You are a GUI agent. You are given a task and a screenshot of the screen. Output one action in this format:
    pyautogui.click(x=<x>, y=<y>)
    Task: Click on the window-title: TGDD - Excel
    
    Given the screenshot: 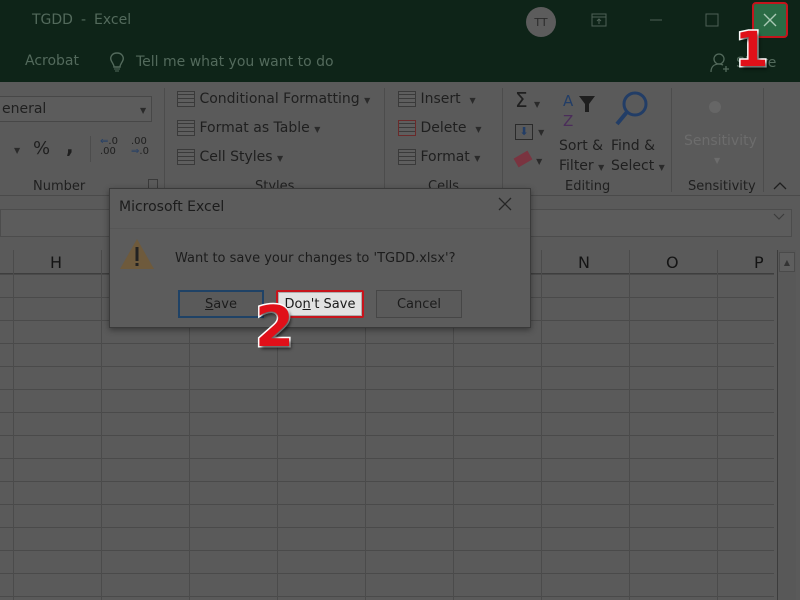 What is the action you would take?
    pyautogui.click(x=81, y=20)
    